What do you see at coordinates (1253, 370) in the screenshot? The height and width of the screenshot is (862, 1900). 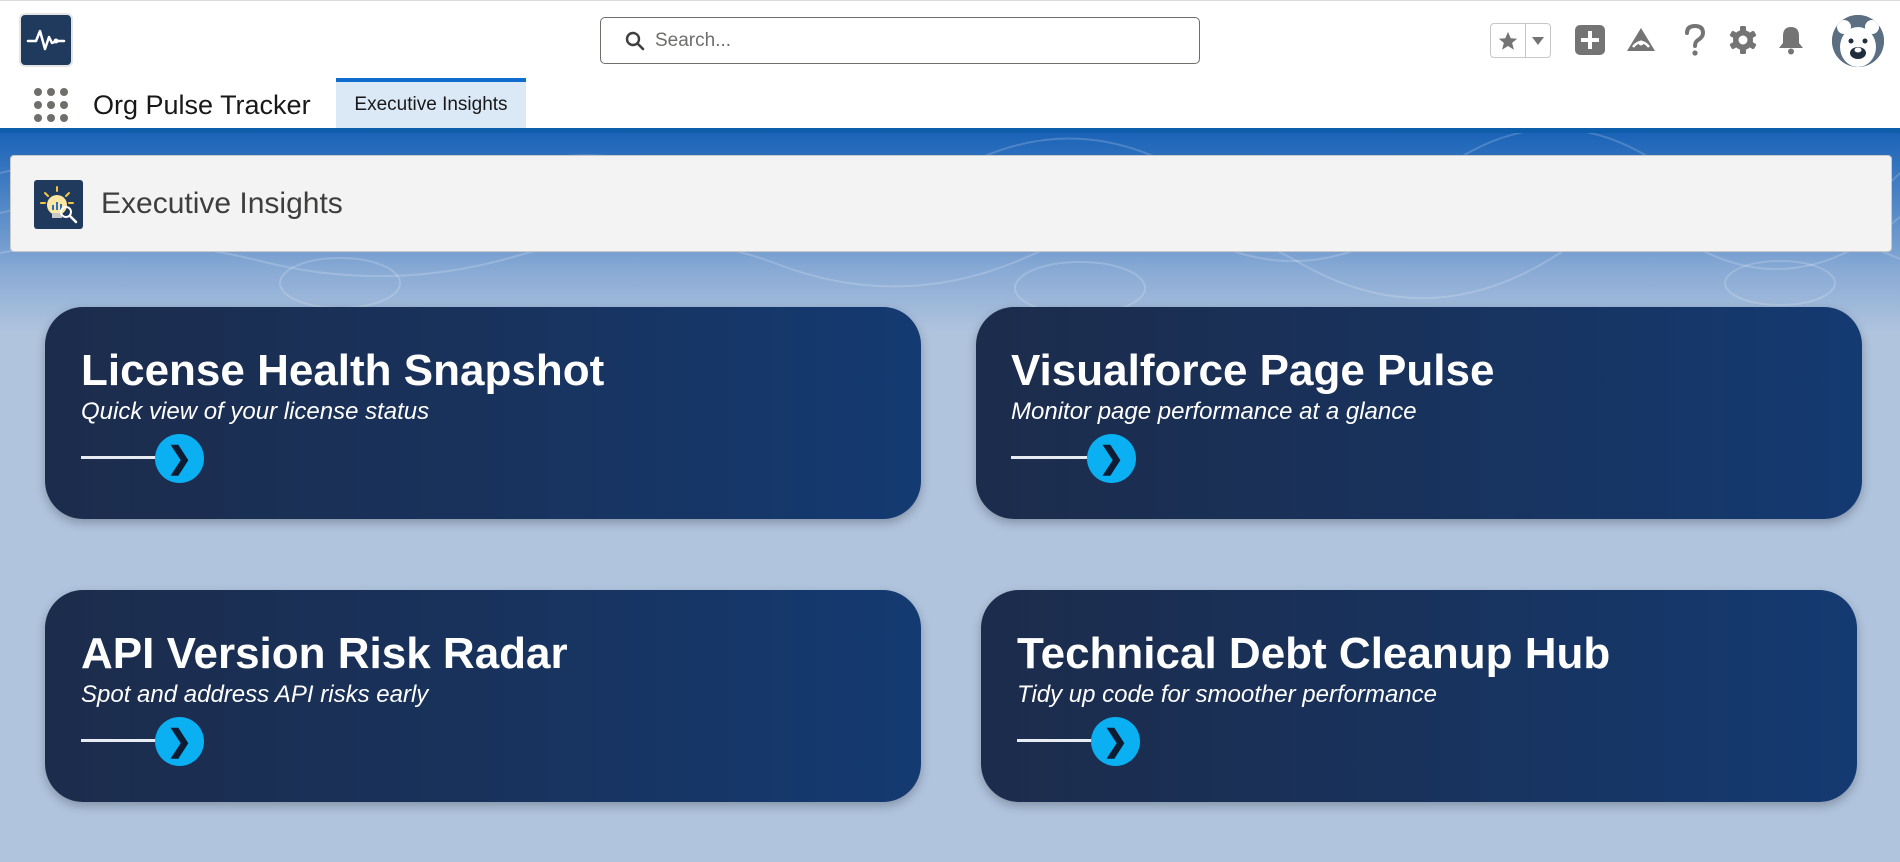 I see `card-title: Visualforce Page Pulse` at bounding box center [1253, 370].